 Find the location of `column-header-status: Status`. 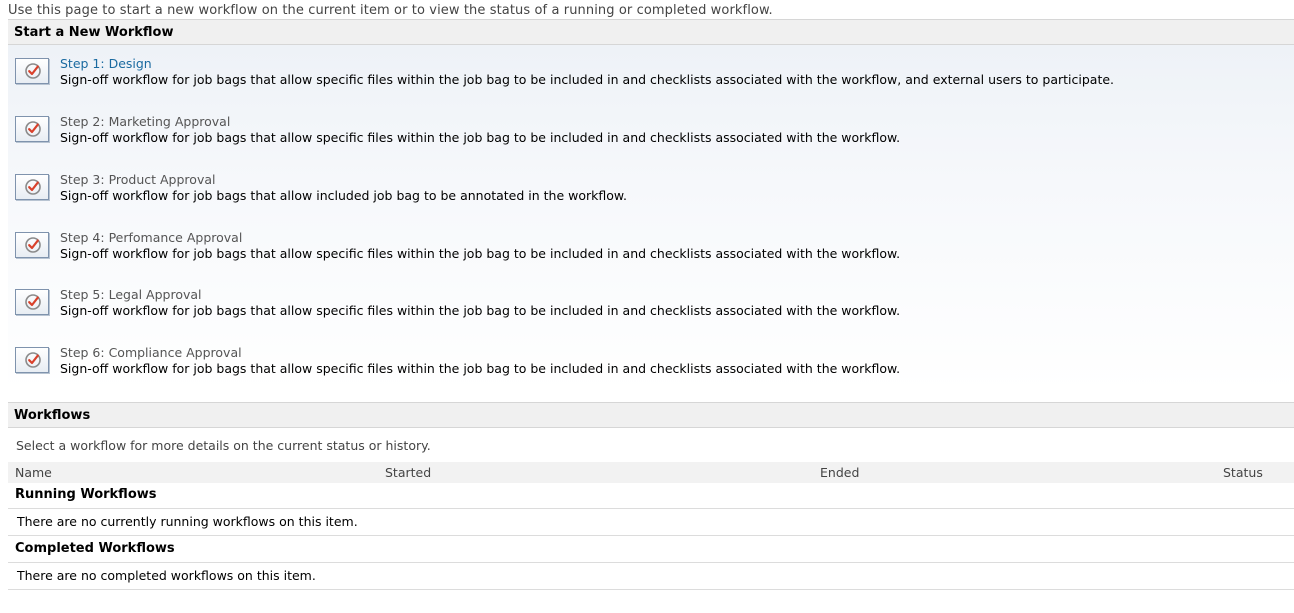

column-header-status: Status is located at coordinates (1243, 472).